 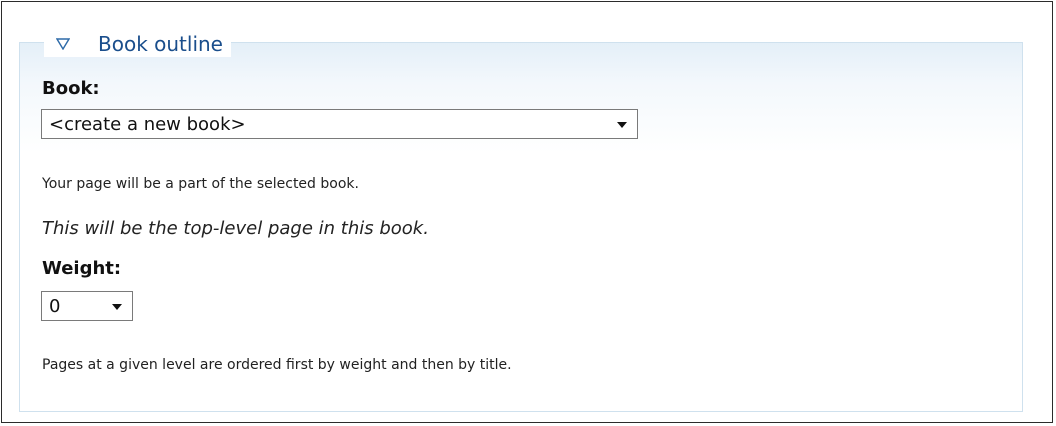 I want to click on book-outline-legend-label: Book outline, so click(x=160, y=44).